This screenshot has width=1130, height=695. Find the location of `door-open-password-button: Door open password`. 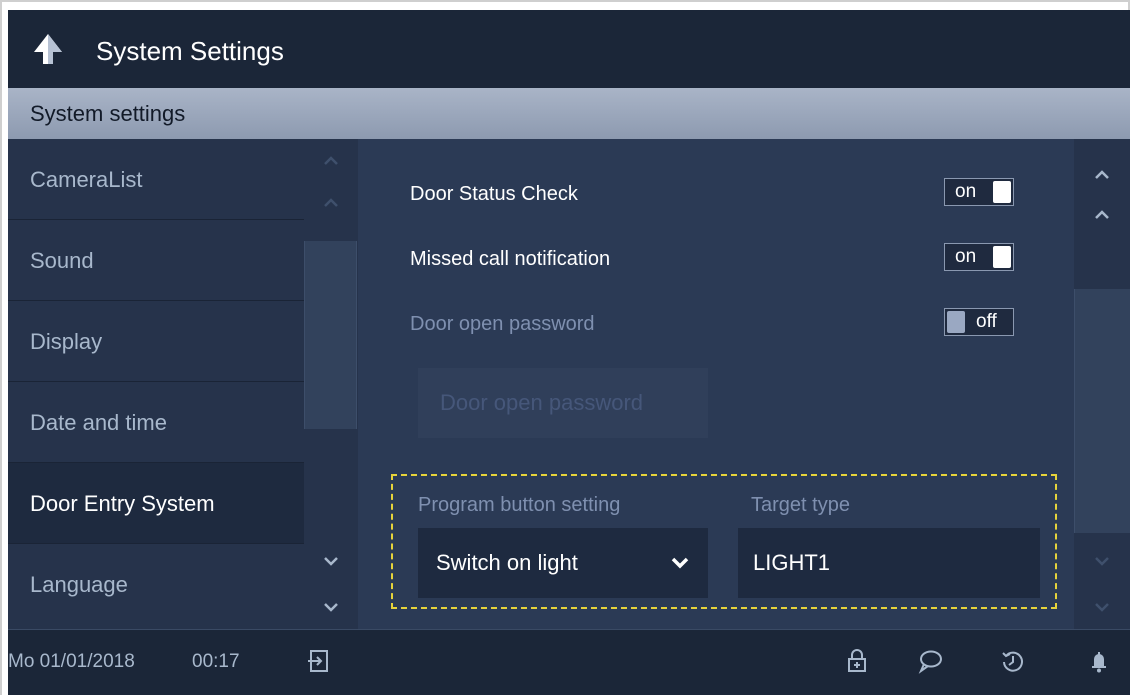

door-open-password-button: Door open password is located at coordinates (563, 403).